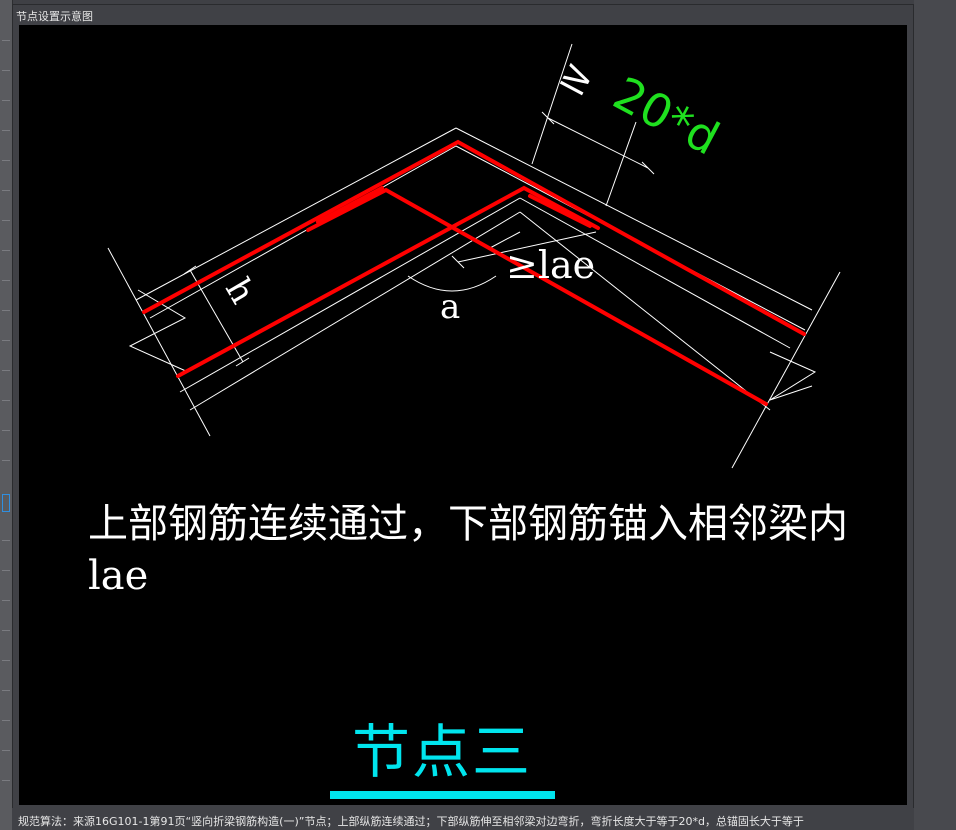 This screenshot has width=956, height=830. Describe the element at coordinates (240, 291) in the screenshot. I see `dim-h-label: h` at that location.